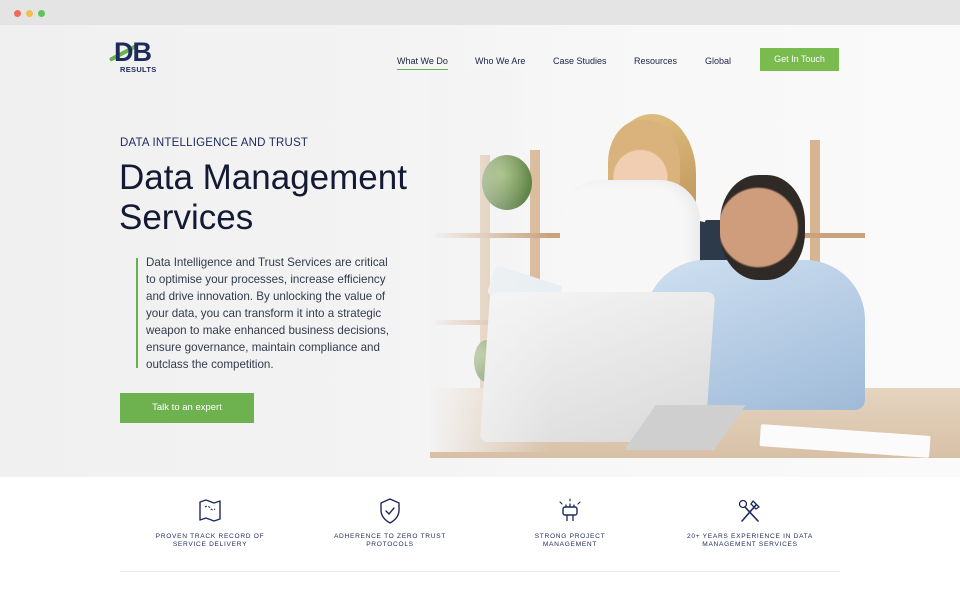  What do you see at coordinates (138, 69) in the screenshot?
I see `logo-subtext: RESULTS` at bounding box center [138, 69].